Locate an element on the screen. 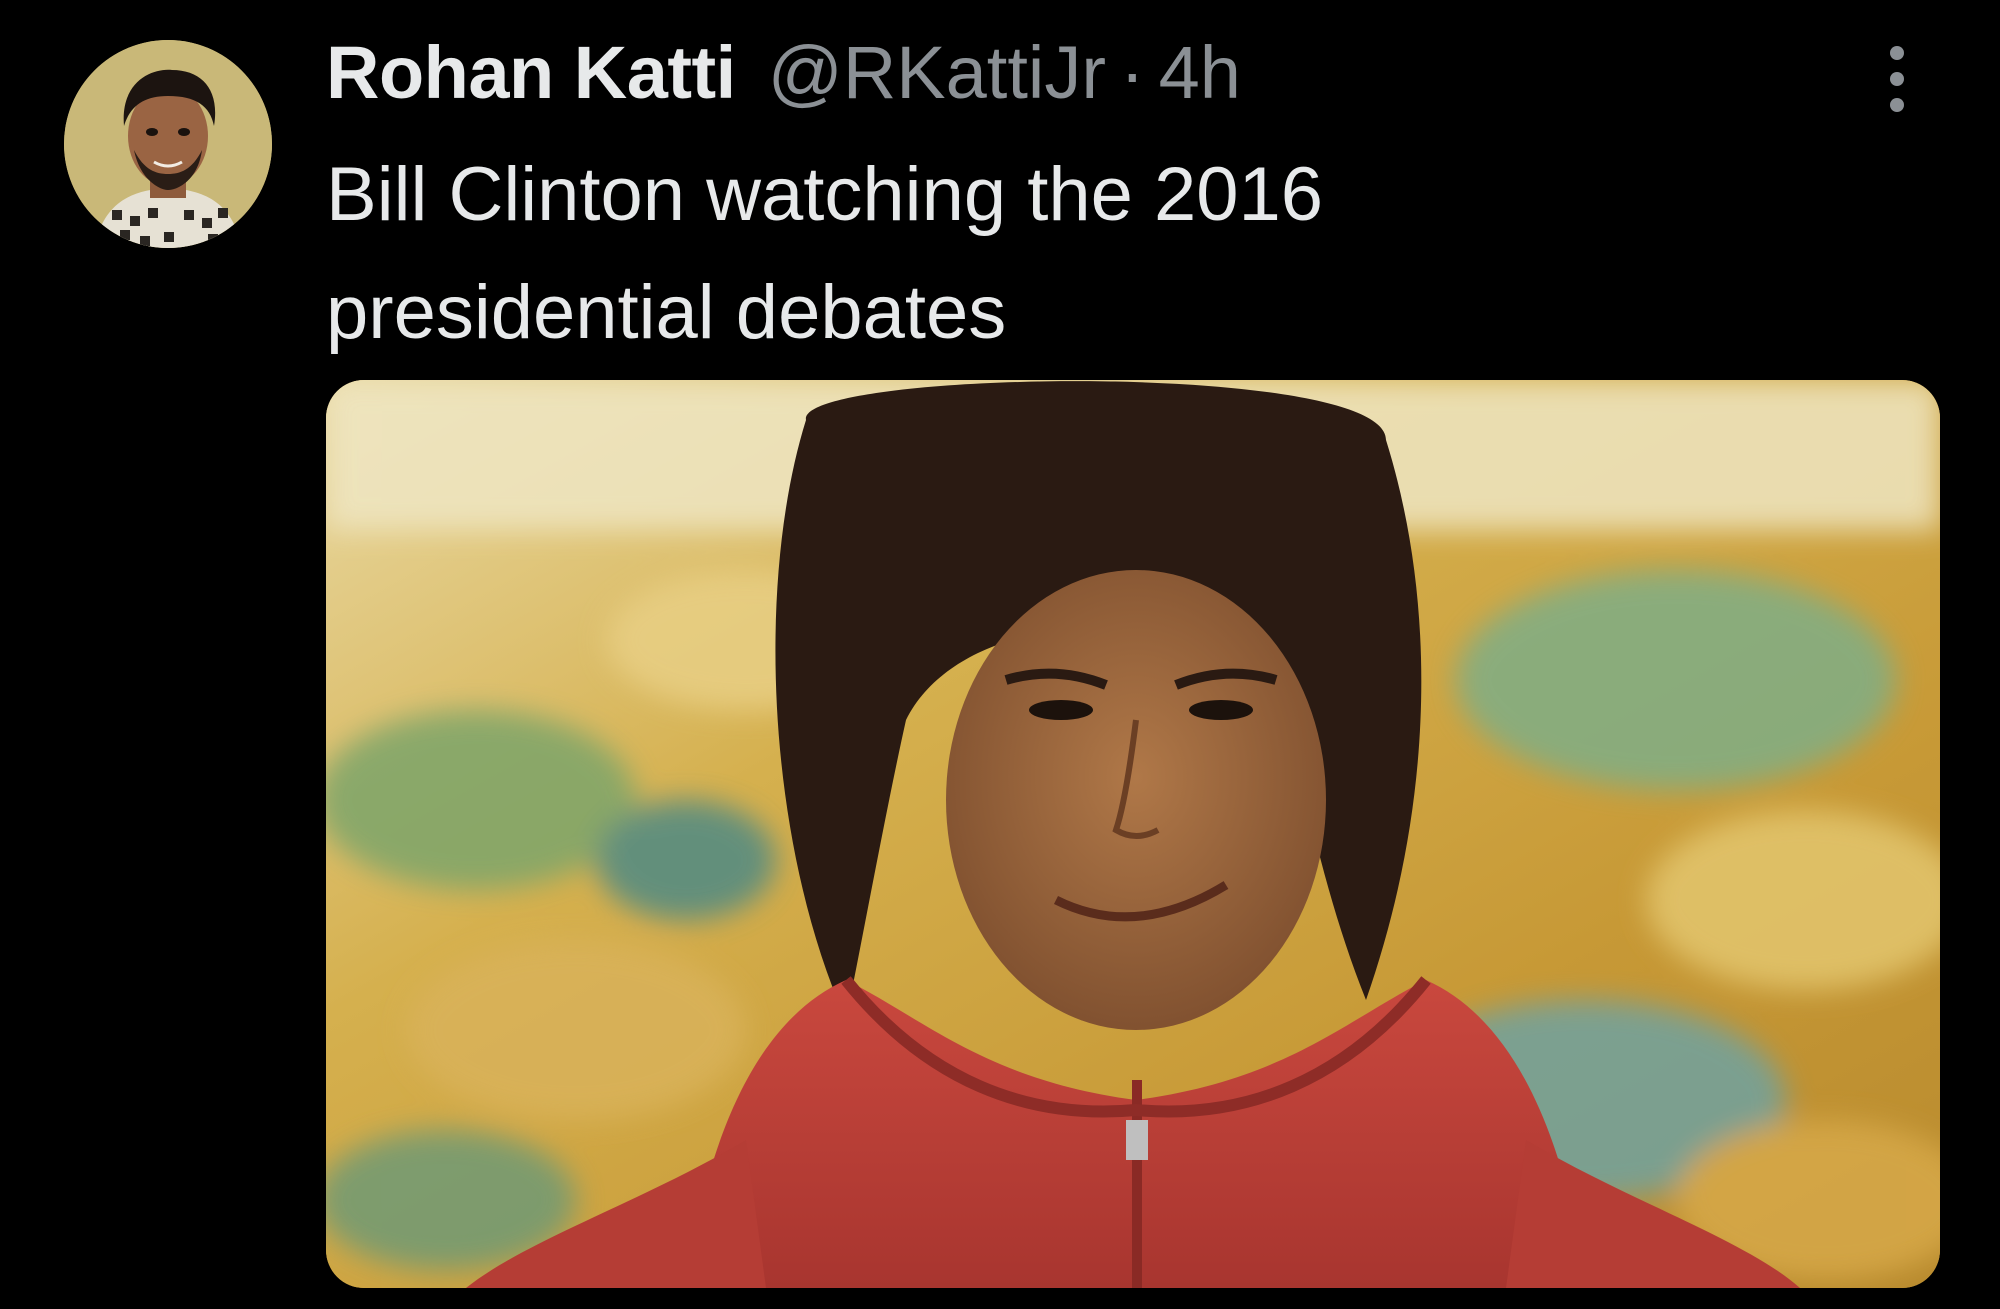  tweet-header: Rohan Katti @RKattiJr · 4h is located at coordinates (783, 75).